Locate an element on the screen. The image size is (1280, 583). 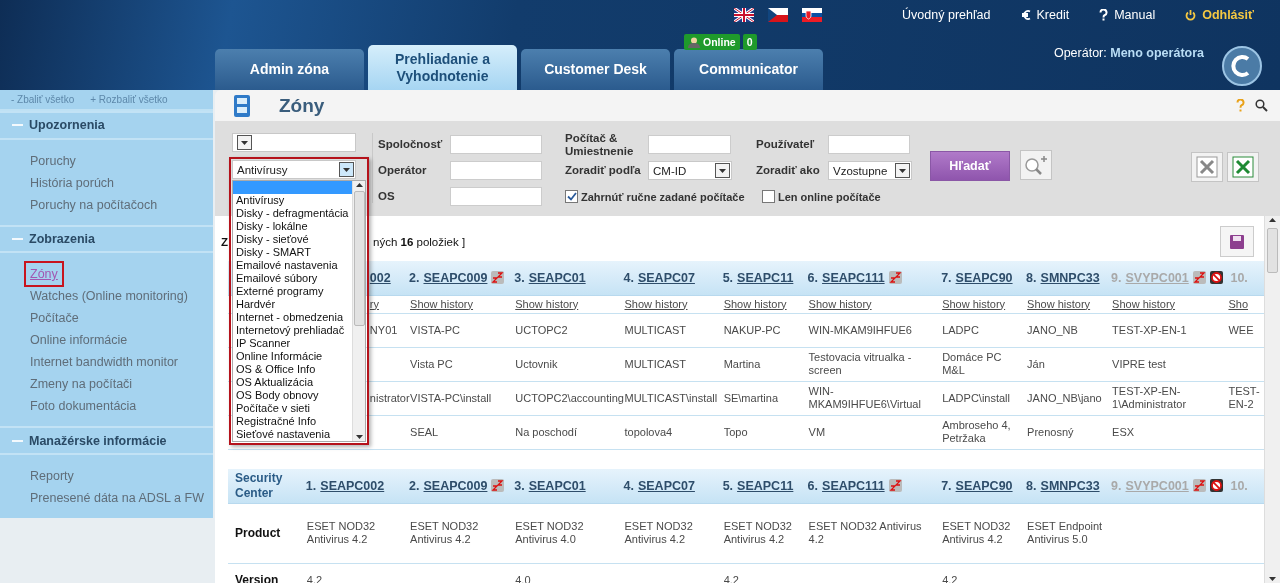
dropdown-option: Disky - lokálne is located at coordinates (292, 226).